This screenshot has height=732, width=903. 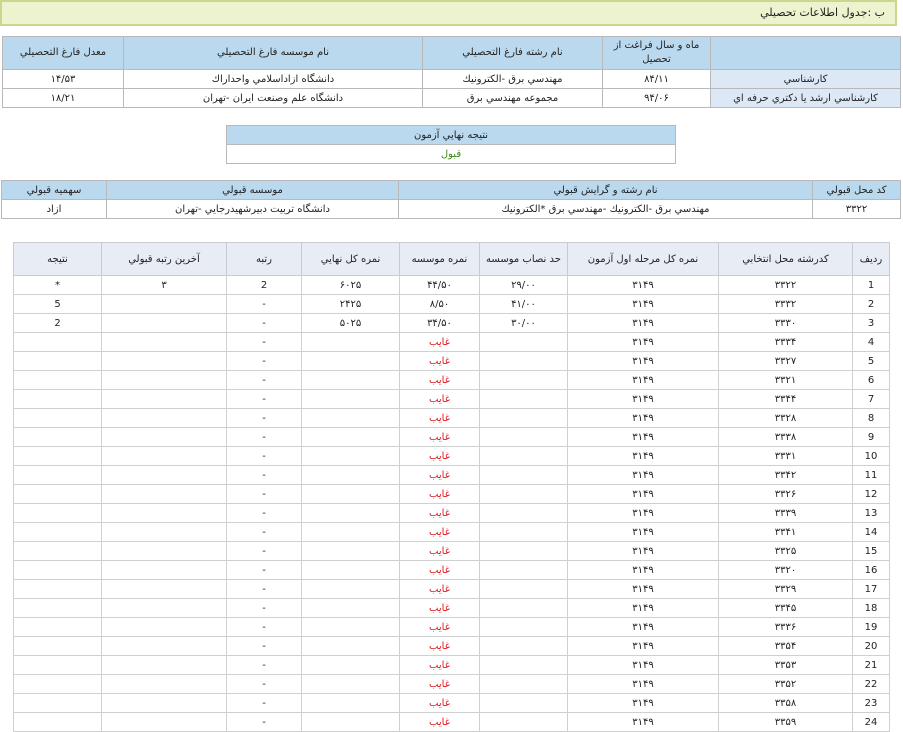 What do you see at coordinates (785, 259) in the screenshot?
I see `choices-header-code: كدرشته محل انتخابي` at bounding box center [785, 259].